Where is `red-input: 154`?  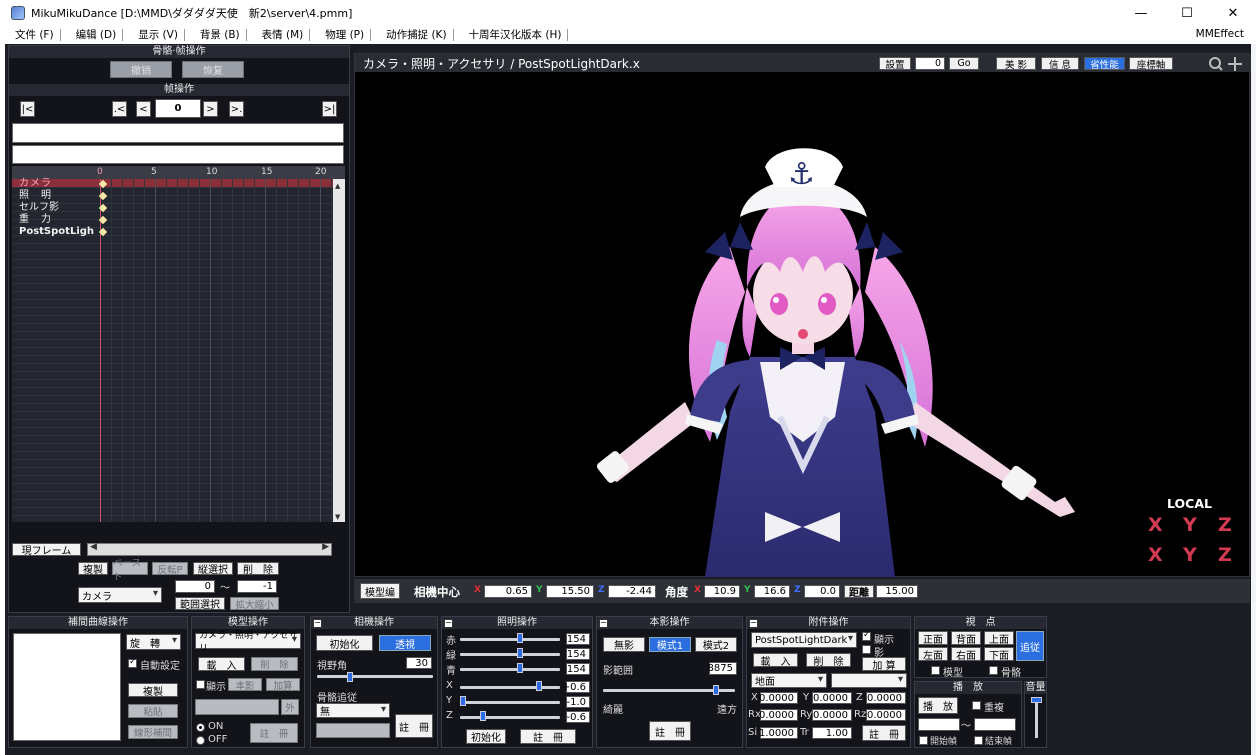 red-input: 154 is located at coordinates (578, 639).